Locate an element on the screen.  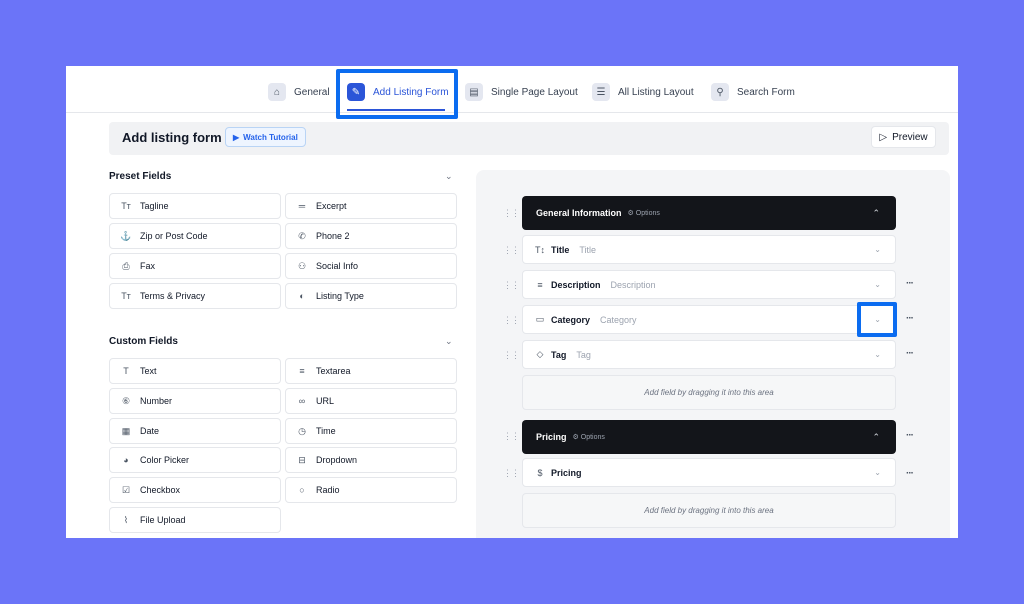
form-field-description: ≡ Description Description ⌄ is located at coordinates (709, 284).